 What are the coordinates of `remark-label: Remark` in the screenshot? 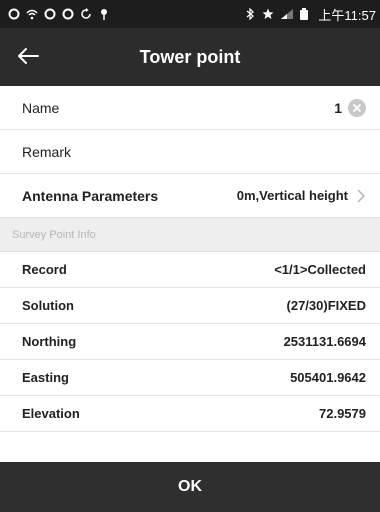 It's located at (47, 151).